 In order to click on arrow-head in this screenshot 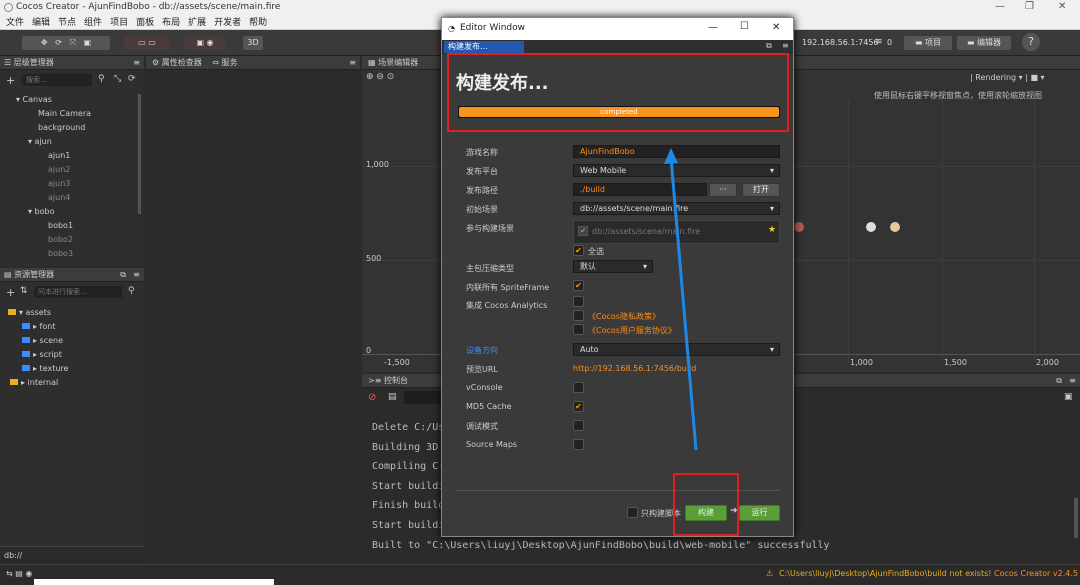, I will do `click(671, 156)`.